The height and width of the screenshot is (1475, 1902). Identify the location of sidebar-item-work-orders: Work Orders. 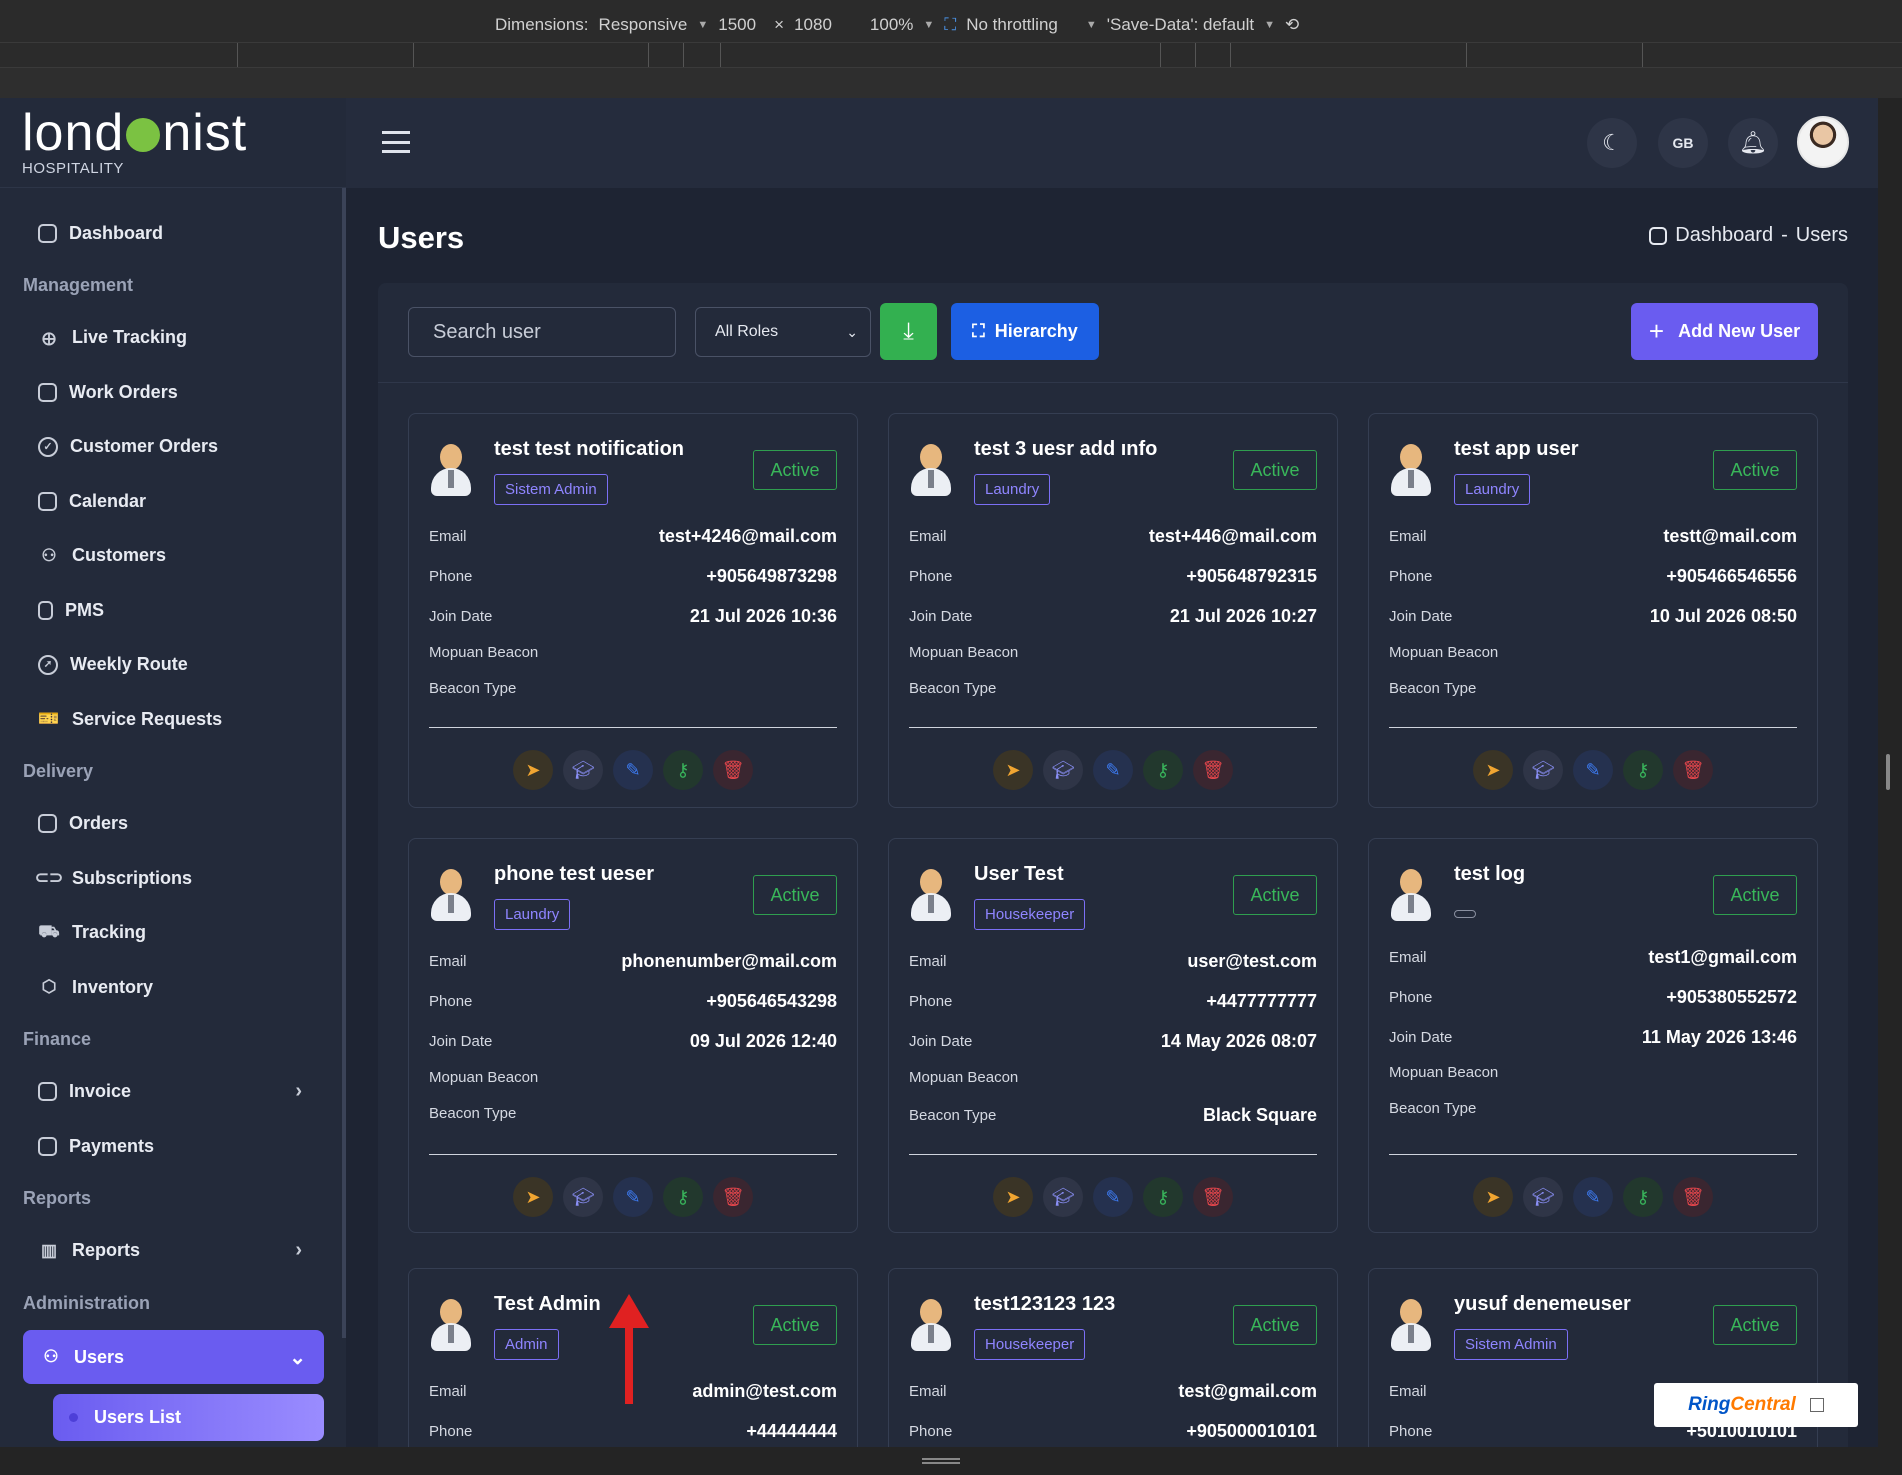
(173, 392).